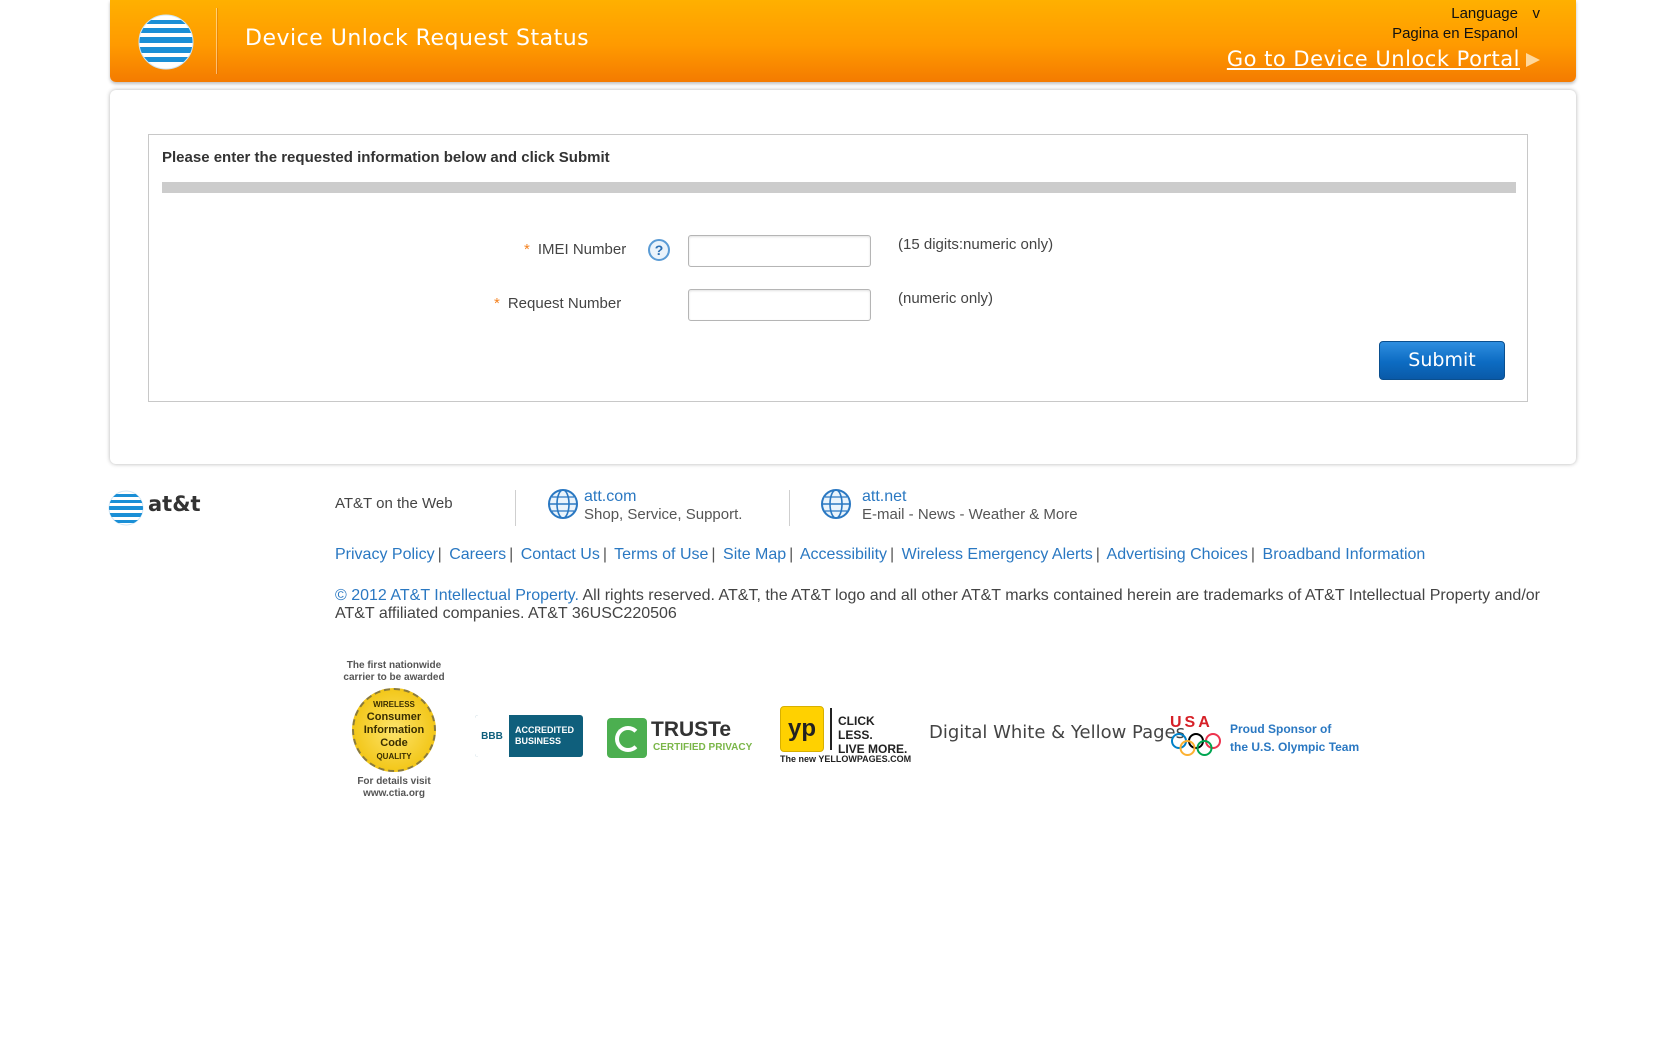 The height and width of the screenshot is (1050, 1680). I want to click on page-title: Device Unlock Request Status, so click(417, 38).